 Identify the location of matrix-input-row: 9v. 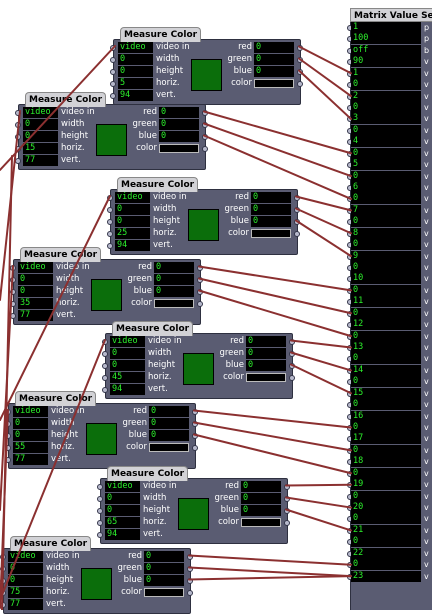
(389, 256).